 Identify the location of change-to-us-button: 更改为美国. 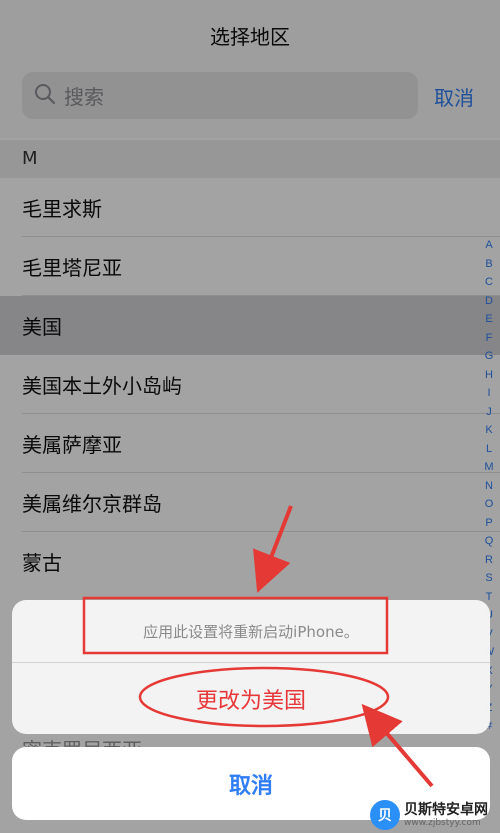
(251, 698).